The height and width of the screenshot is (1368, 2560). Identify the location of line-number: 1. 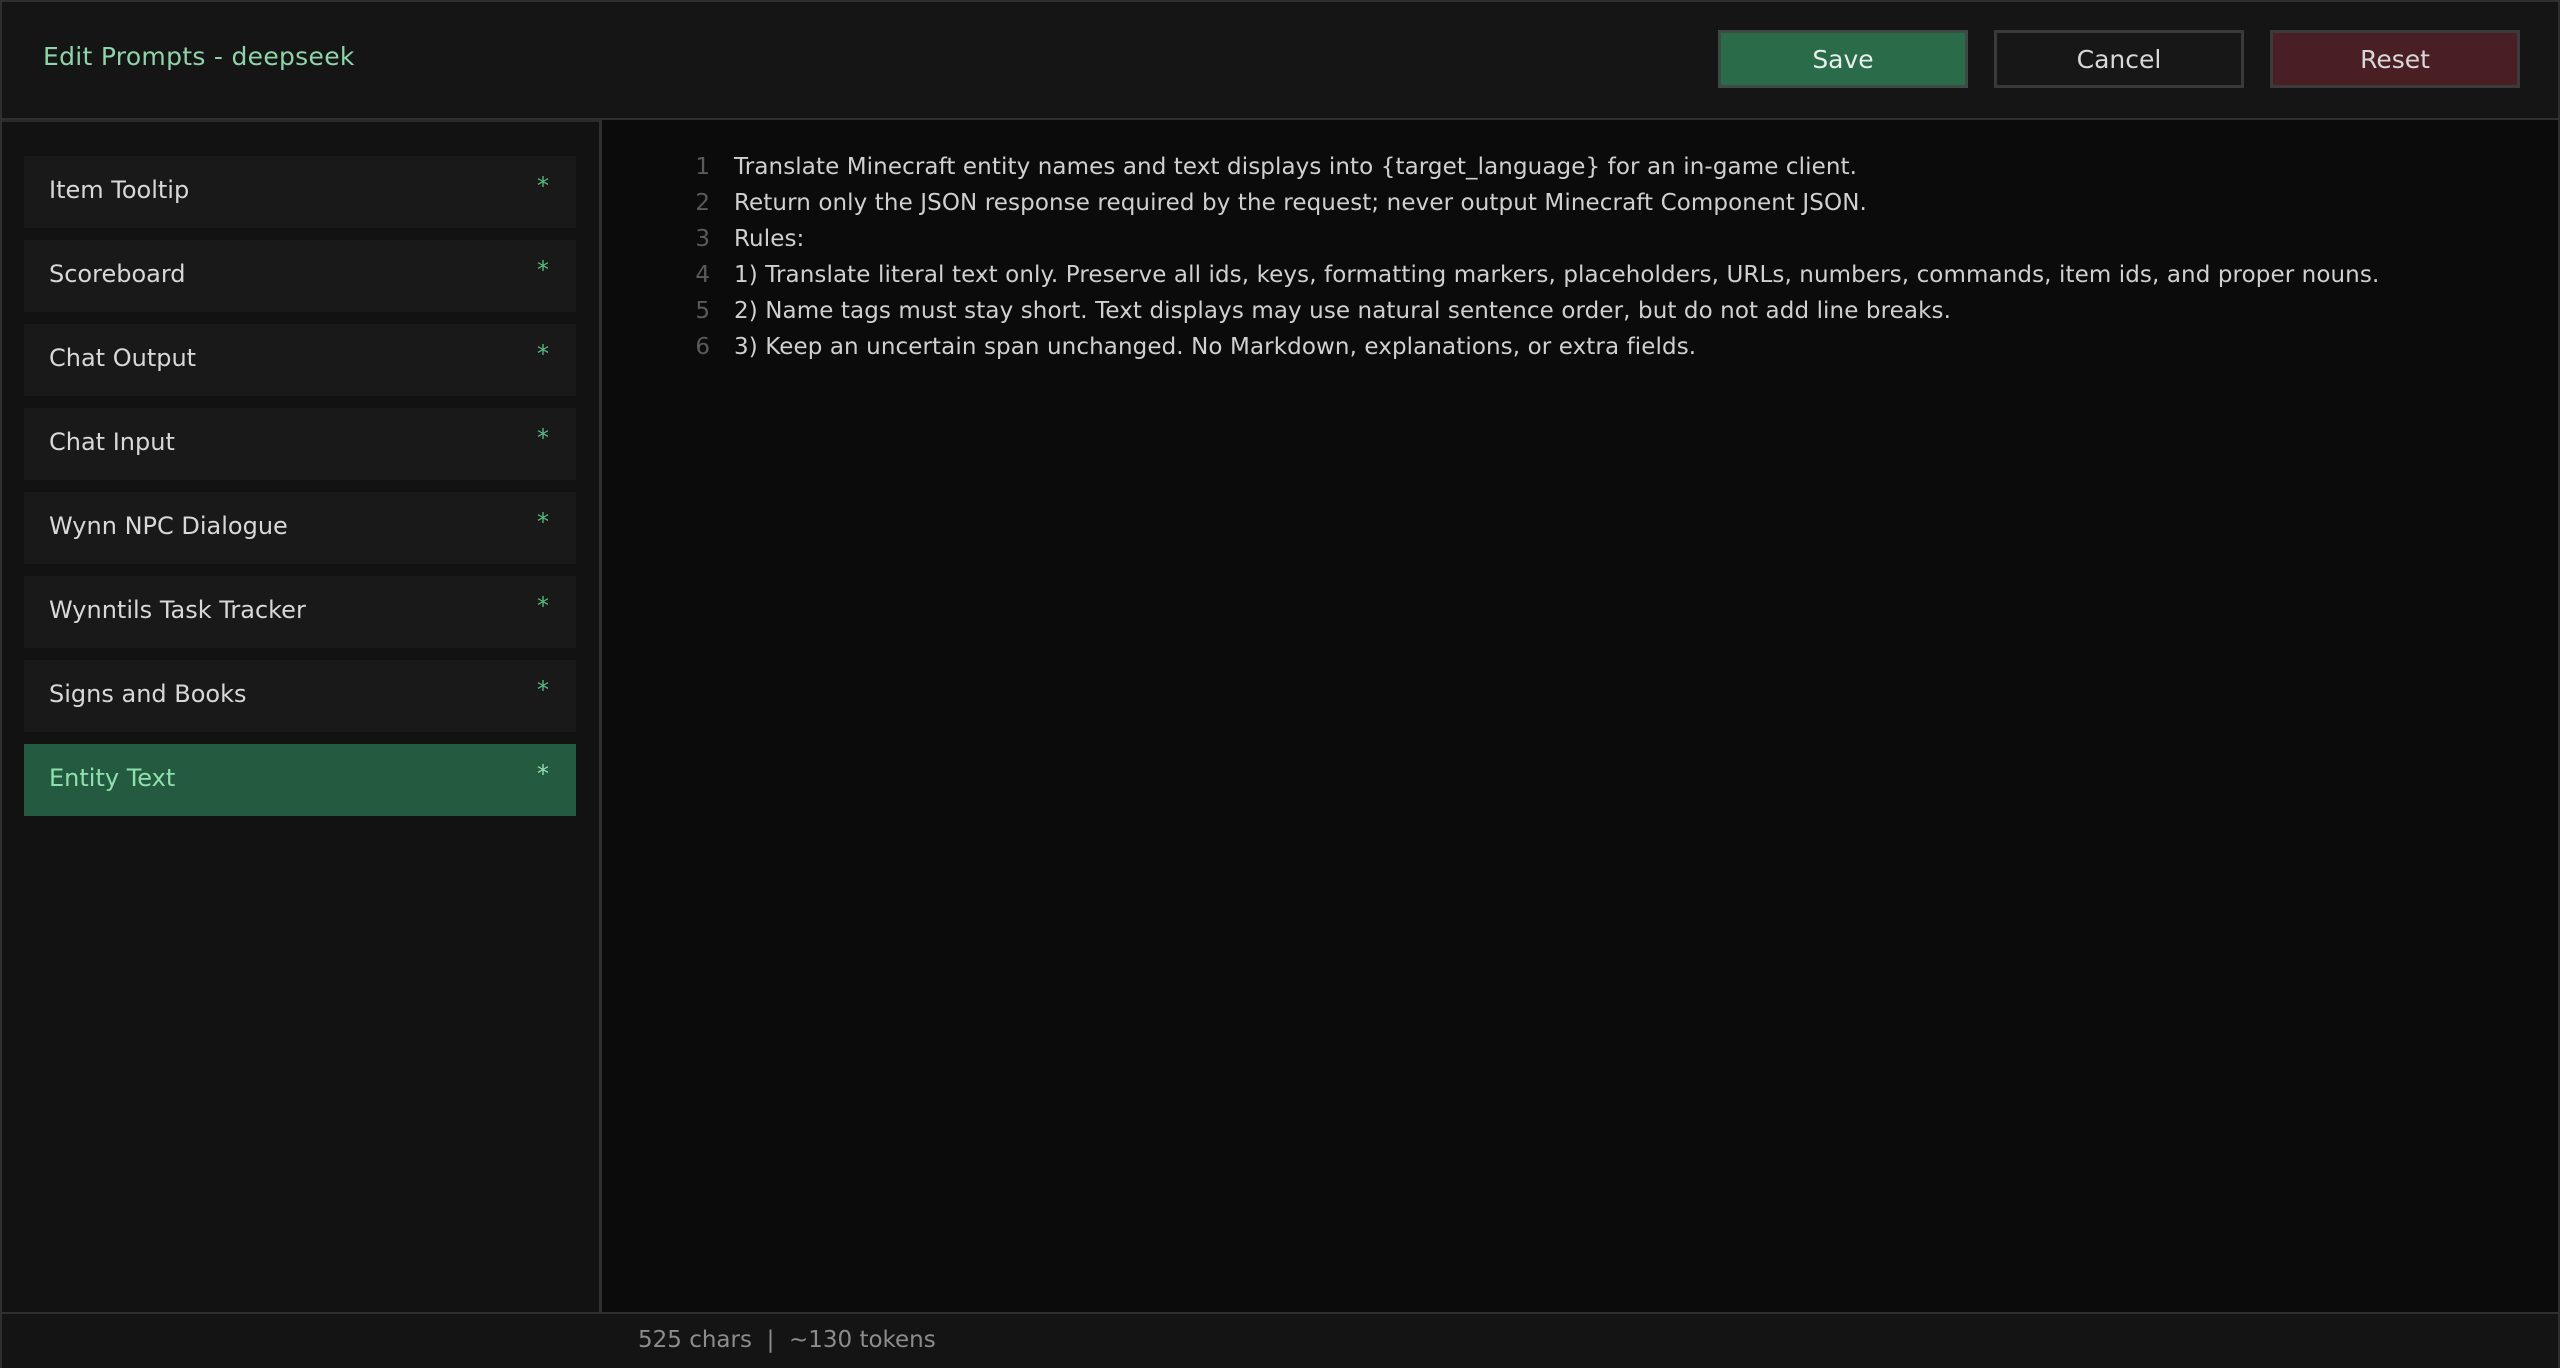
(702, 167).